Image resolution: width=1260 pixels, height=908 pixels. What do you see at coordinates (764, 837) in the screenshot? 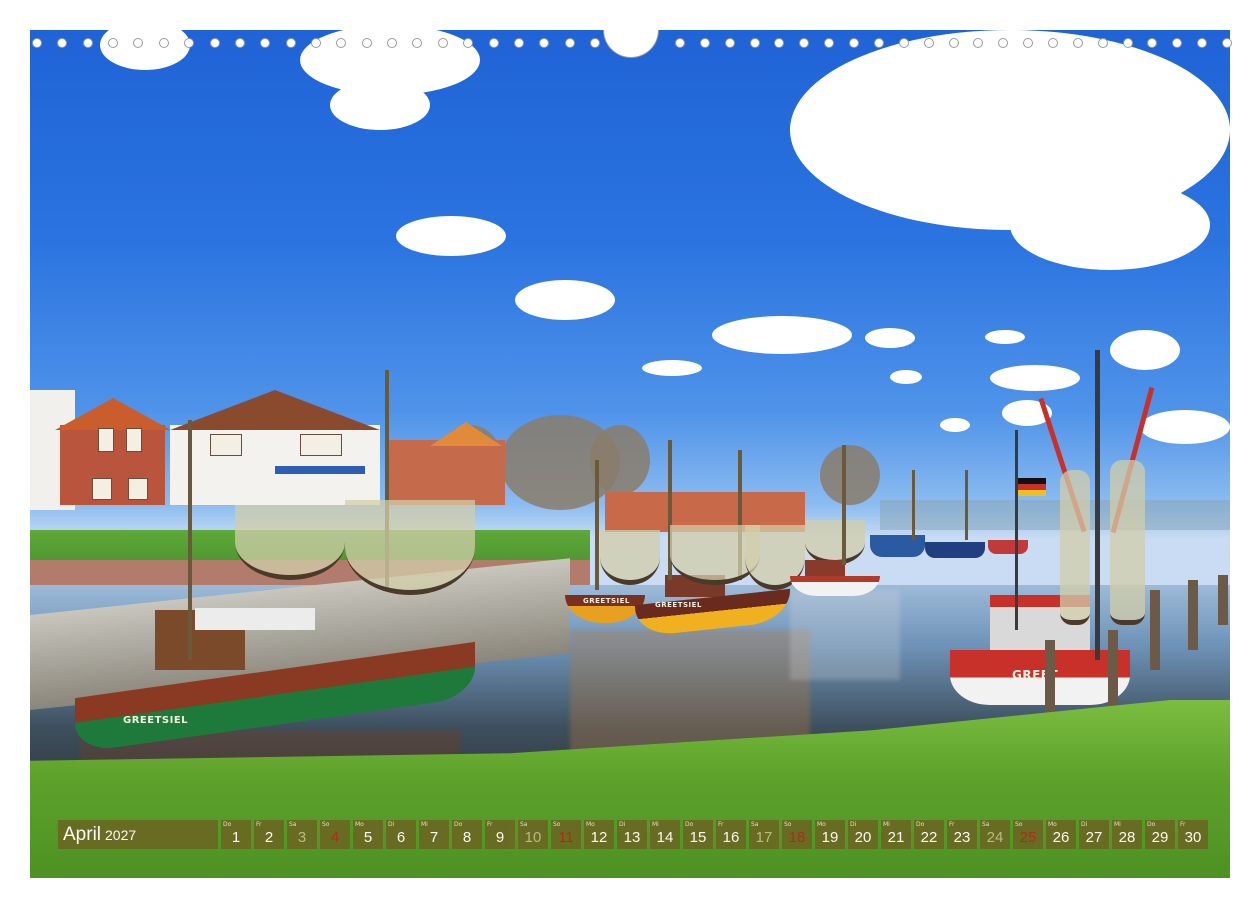
I see `day-number: 17` at bounding box center [764, 837].